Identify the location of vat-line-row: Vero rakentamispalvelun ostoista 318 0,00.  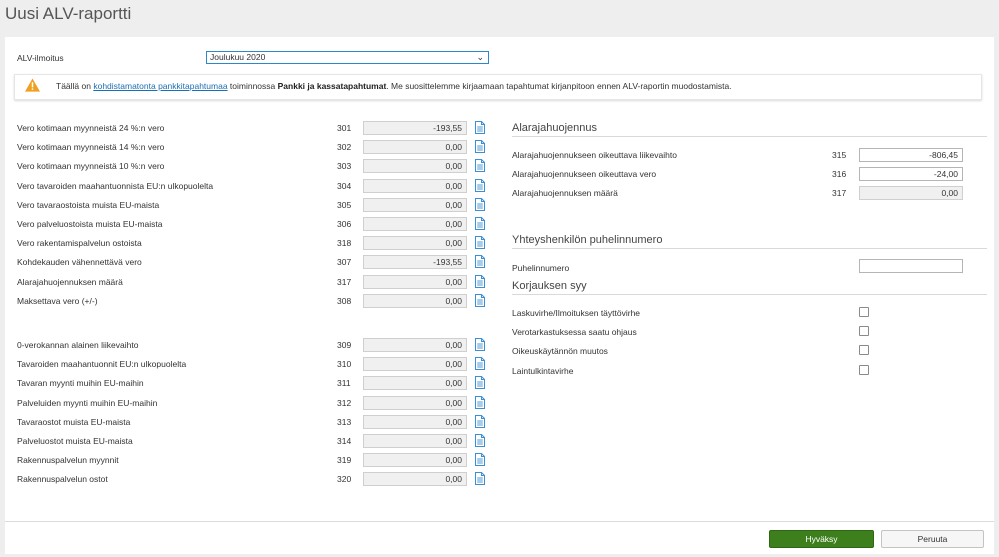
(254, 243).